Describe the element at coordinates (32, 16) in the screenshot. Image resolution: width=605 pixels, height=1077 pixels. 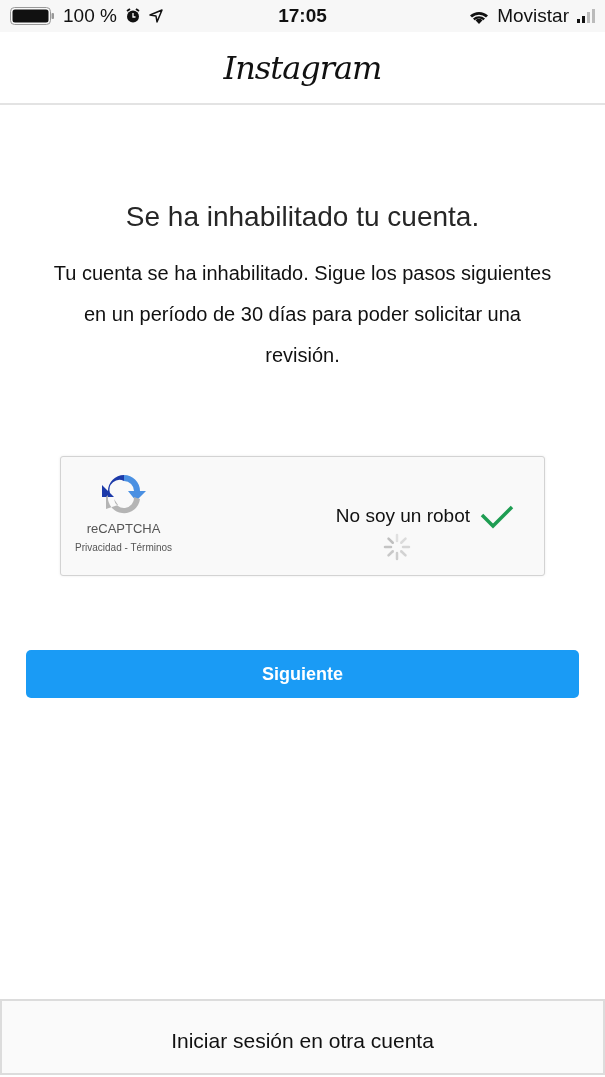
I see `battery-icon` at that location.